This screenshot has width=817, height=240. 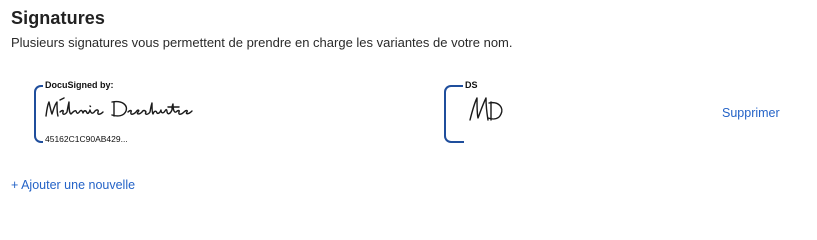 What do you see at coordinates (751, 113) in the screenshot?
I see `delete-signature-button: Supprimer` at bounding box center [751, 113].